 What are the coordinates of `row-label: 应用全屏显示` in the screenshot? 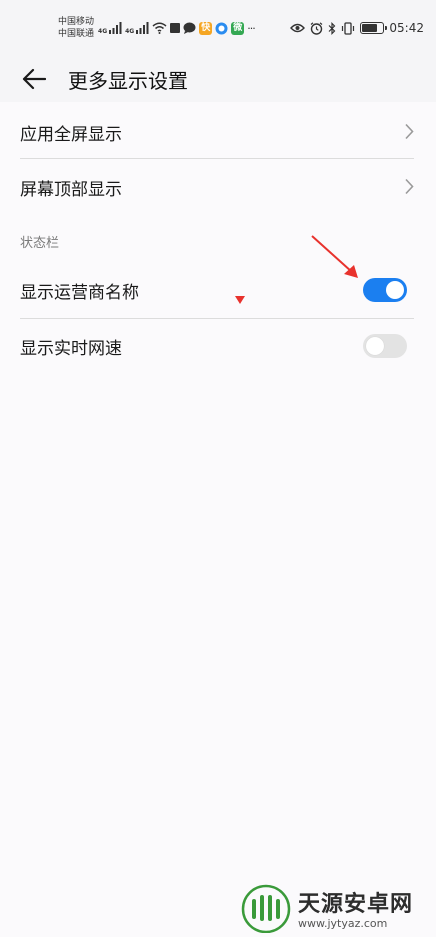 It's located at (71, 134).